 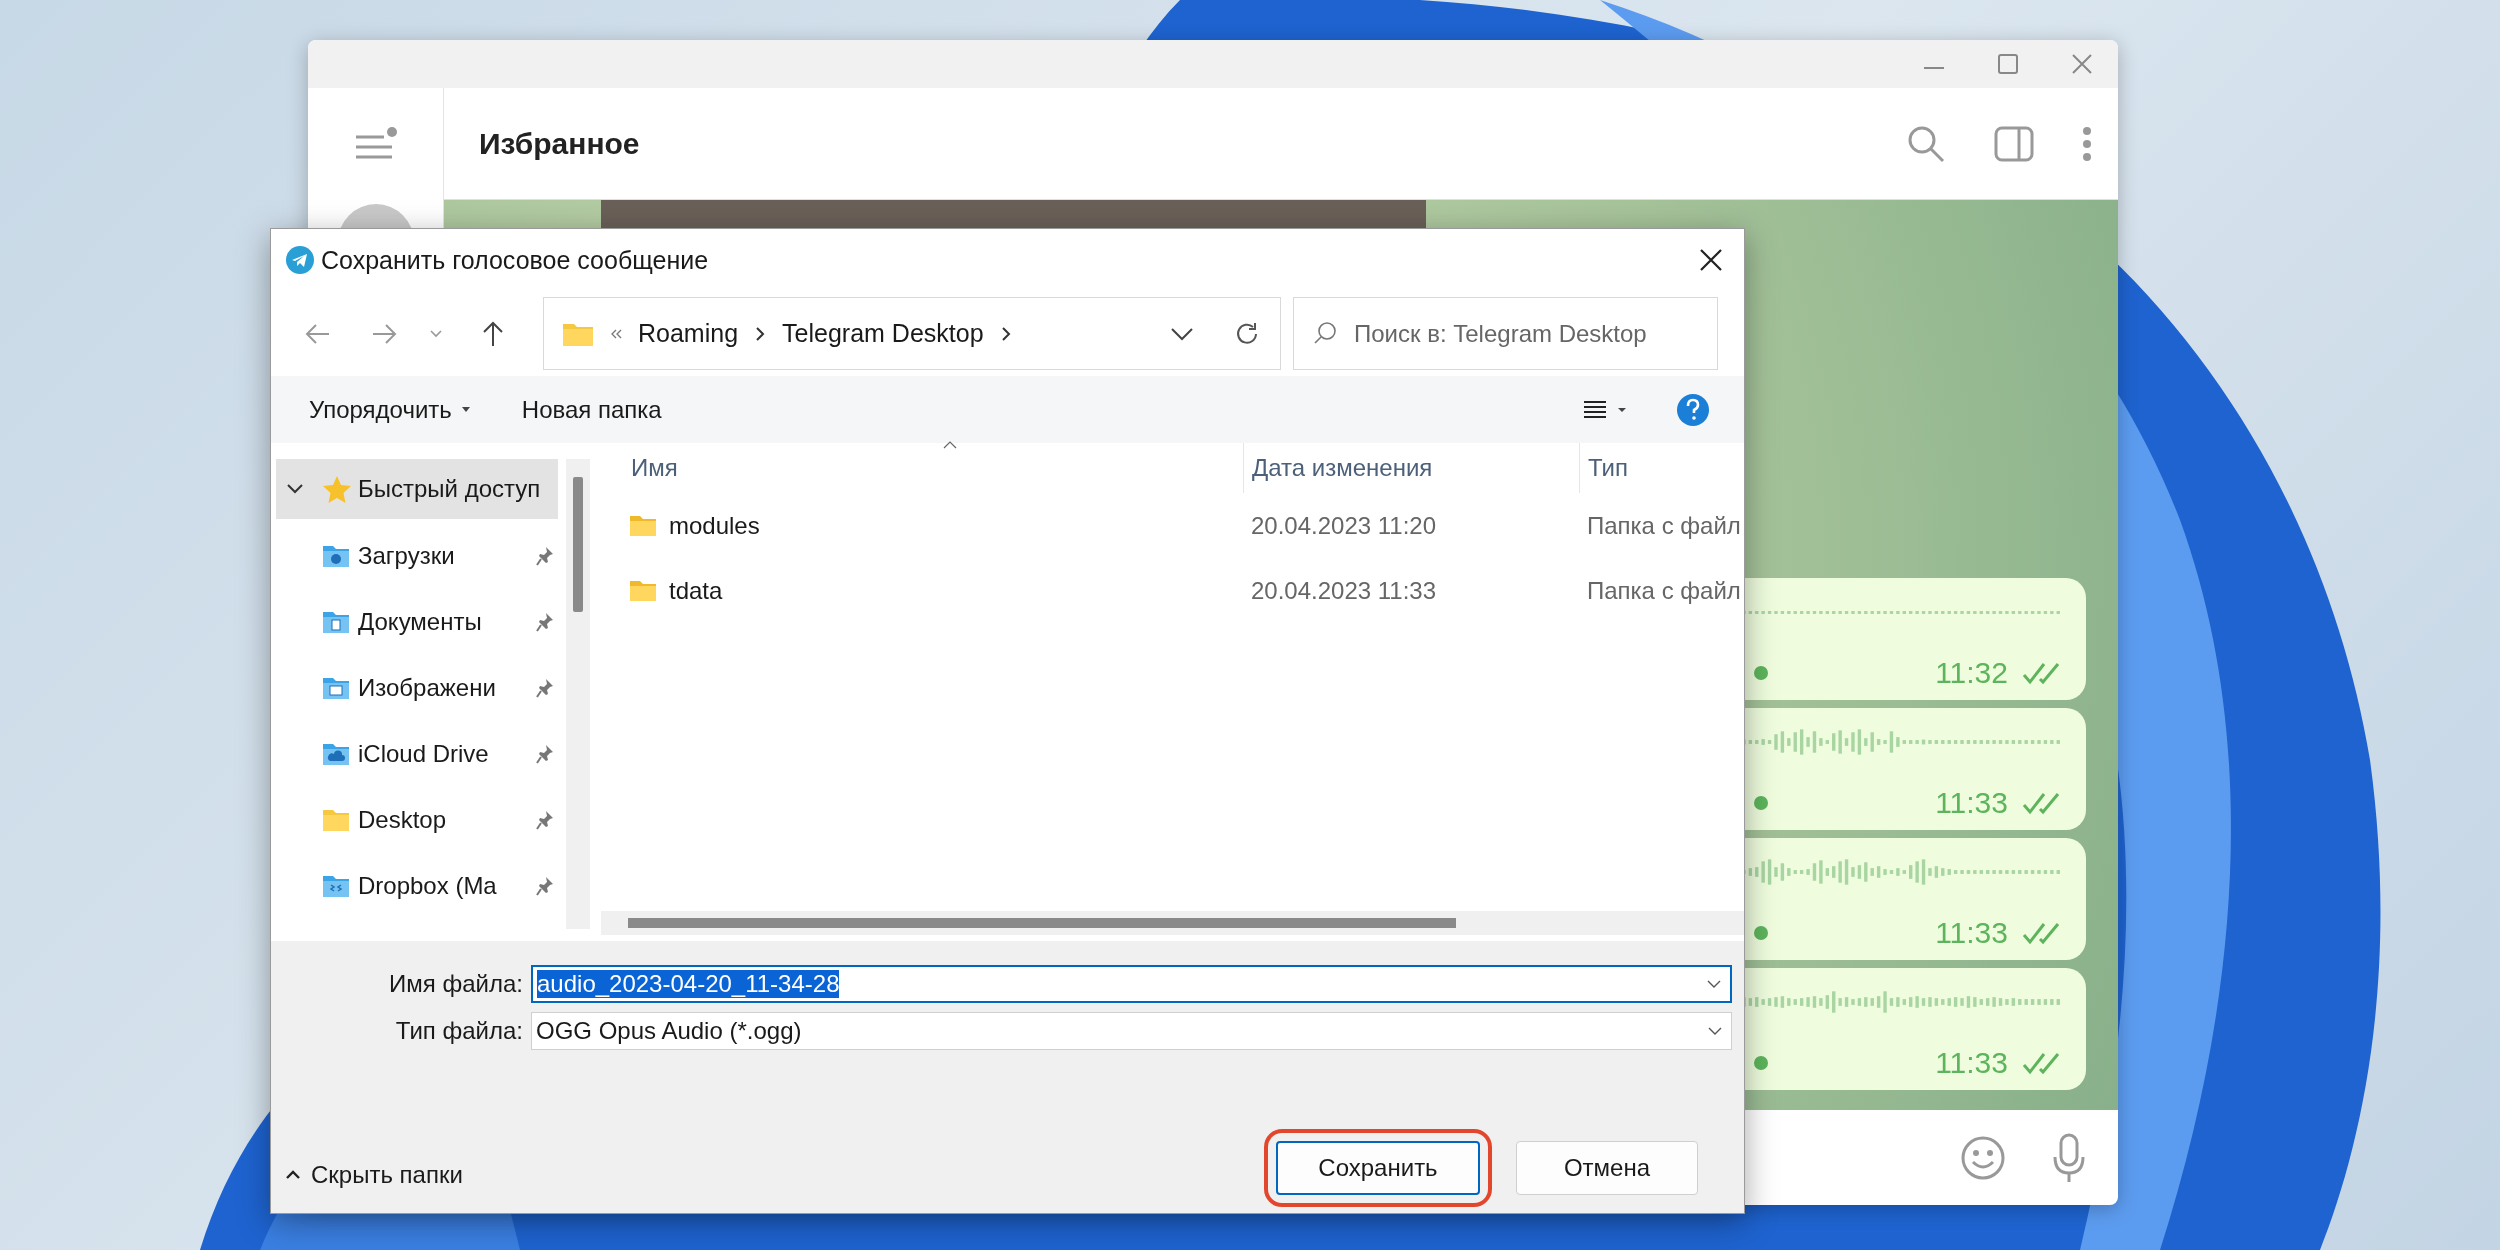 I want to click on toolbar-button: Упорядочить, so click(x=389, y=409).